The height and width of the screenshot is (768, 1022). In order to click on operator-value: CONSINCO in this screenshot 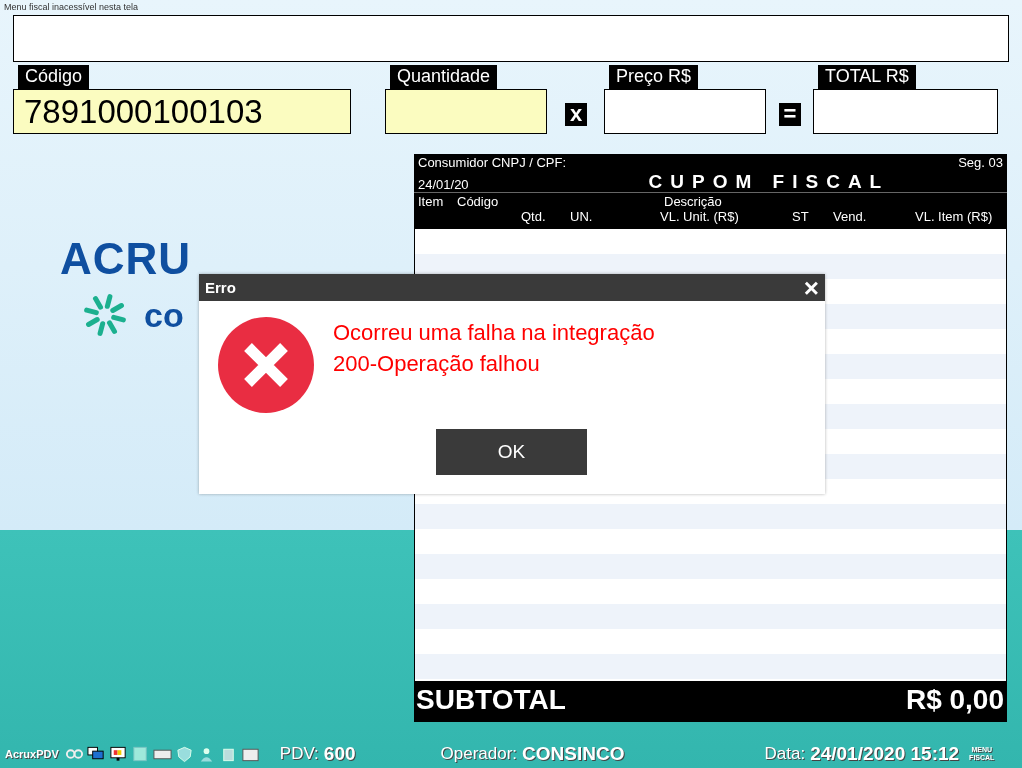, I will do `click(573, 754)`.